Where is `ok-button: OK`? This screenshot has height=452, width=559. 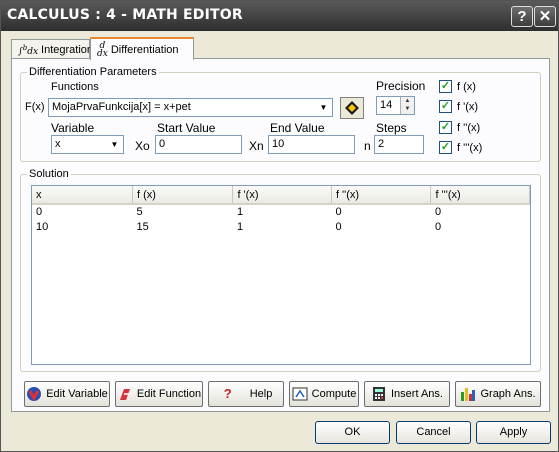 ok-button: OK is located at coordinates (352, 432).